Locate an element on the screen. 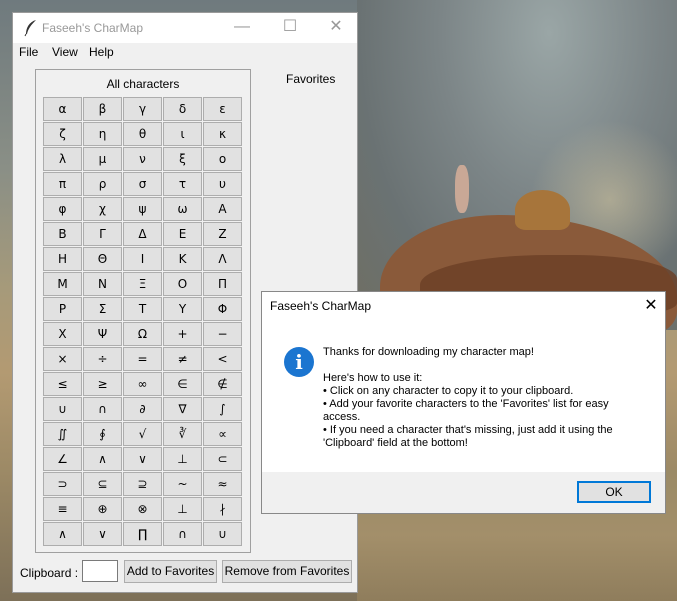 Image resolution: width=677 pixels, height=601 pixels. char-button: Α is located at coordinates (222, 209).